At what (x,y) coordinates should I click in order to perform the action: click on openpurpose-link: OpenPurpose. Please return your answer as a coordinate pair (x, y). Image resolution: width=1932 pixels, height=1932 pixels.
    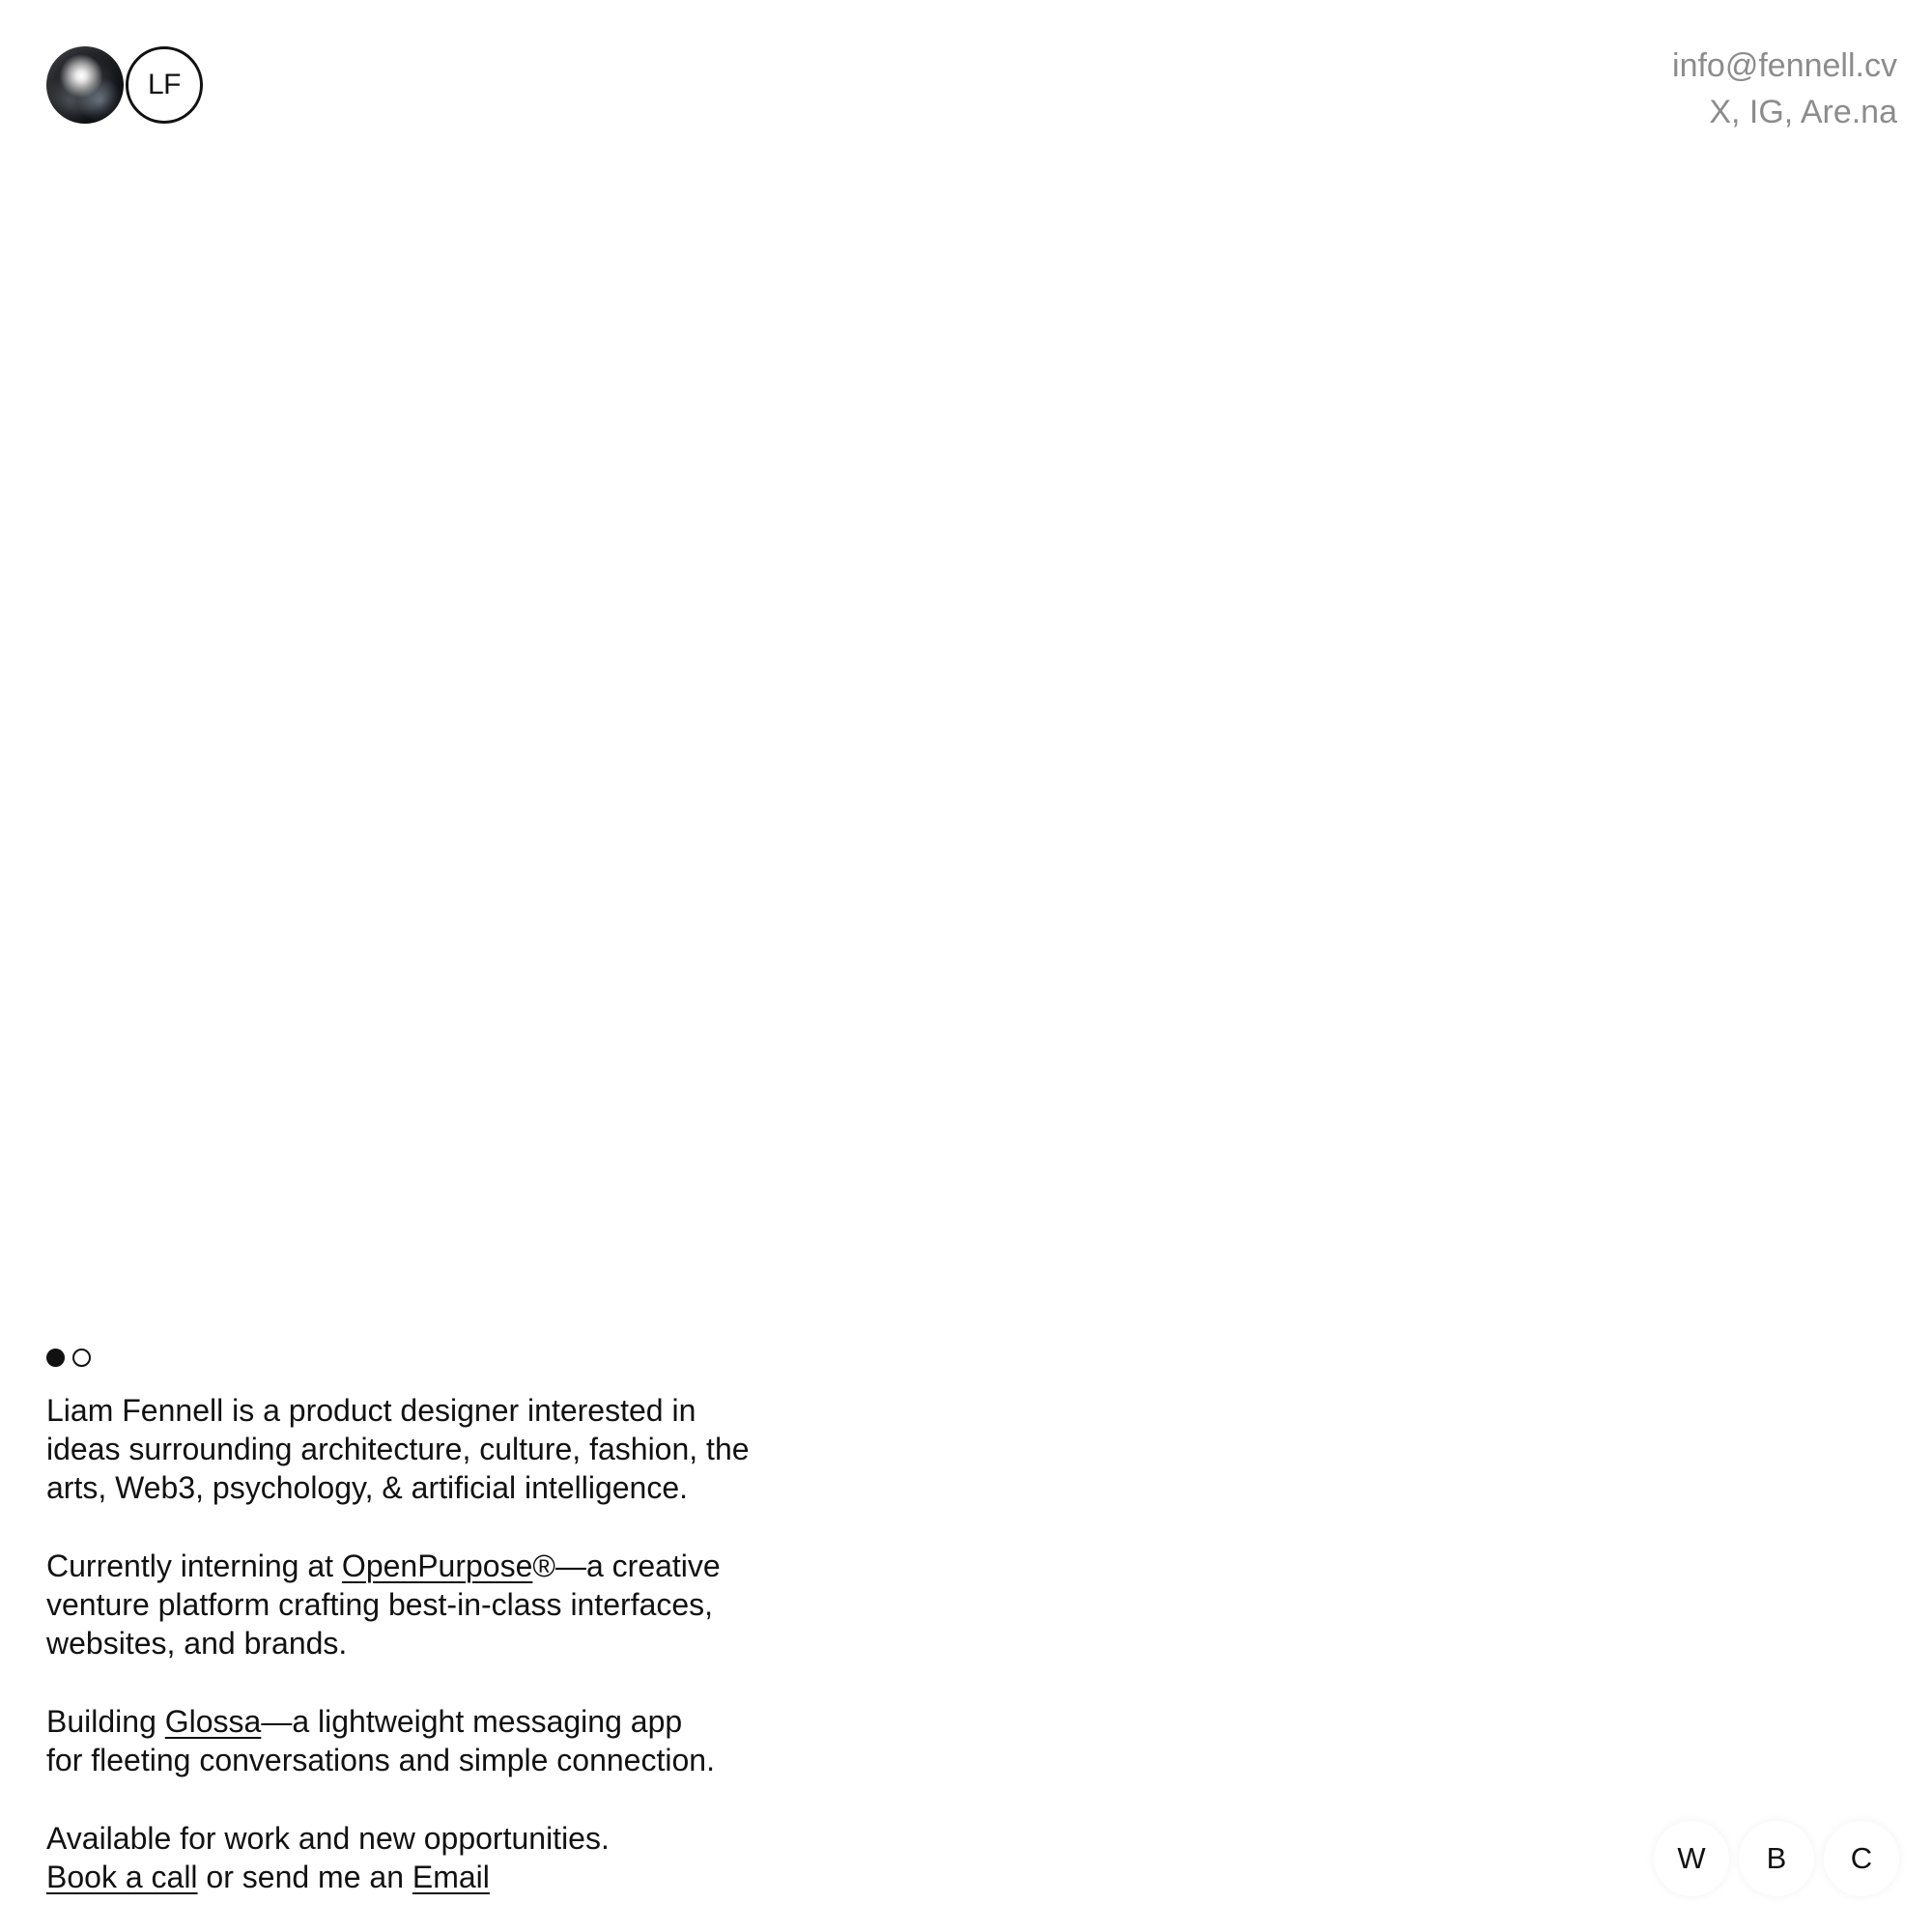
    Looking at the image, I should click on (437, 1565).